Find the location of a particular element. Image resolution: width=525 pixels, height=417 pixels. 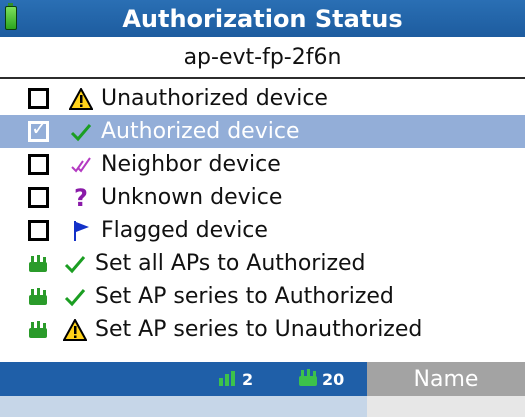

status-bar: 2 20 Name is located at coordinates (262, 379).